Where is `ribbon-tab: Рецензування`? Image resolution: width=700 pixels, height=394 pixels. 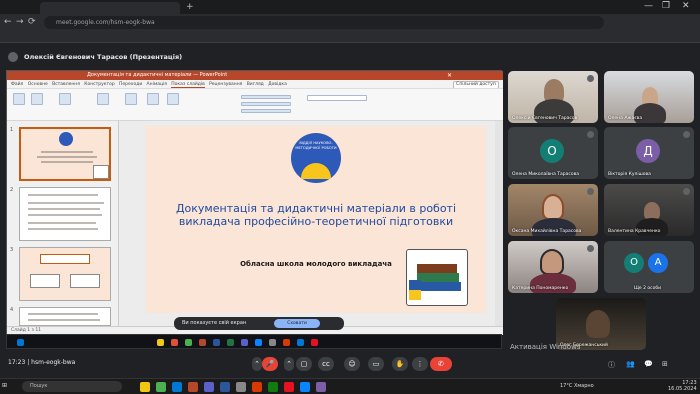
ribbon-tab: Рецензування is located at coordinates (225, 84).